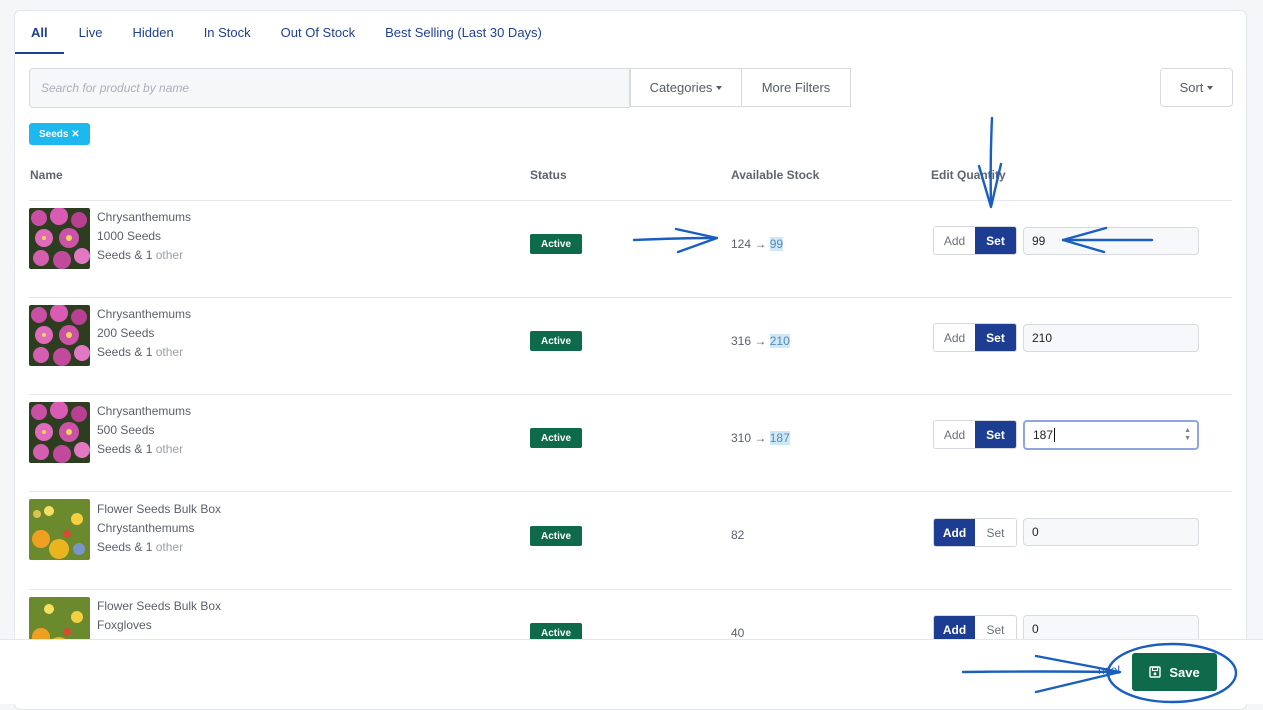 The width and height of the screenshot is (1263, 710). I want to click on stock-current: 124, so click(741, 244).